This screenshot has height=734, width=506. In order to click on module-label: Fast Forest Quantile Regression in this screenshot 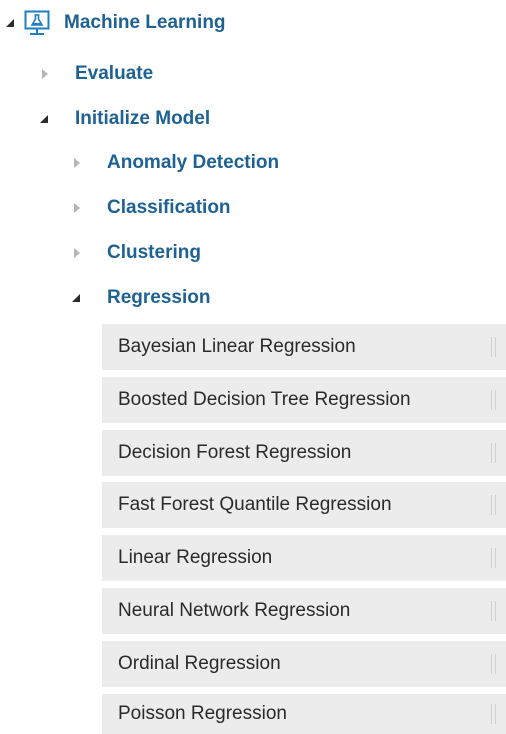, I will do `click(255, 504)`.